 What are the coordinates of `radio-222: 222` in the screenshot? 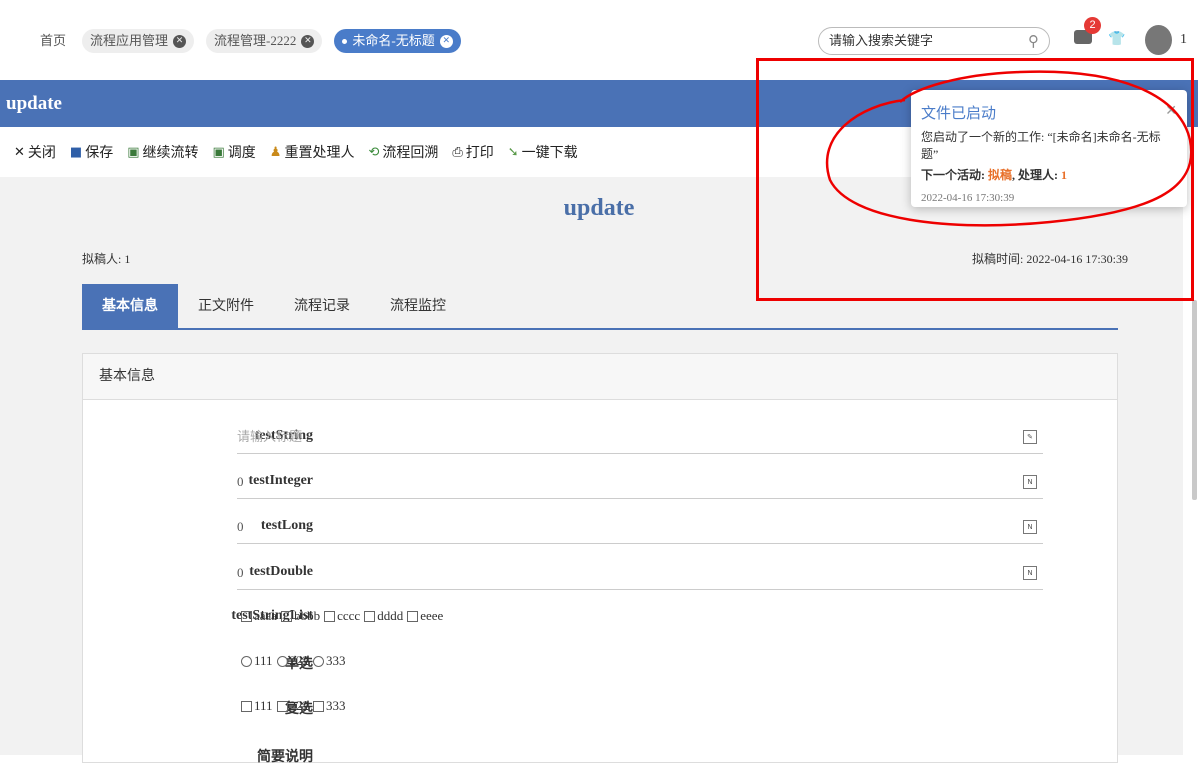 It's located at (293, 661).